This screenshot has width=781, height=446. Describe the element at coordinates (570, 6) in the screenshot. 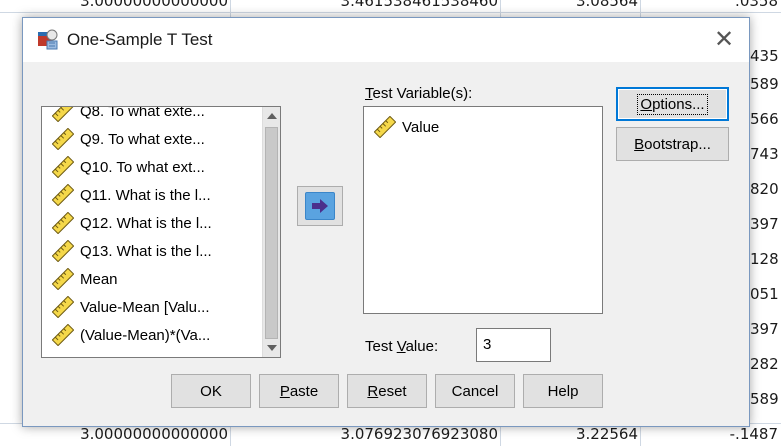

I see `sheet-cell: 3.08564` at that location.